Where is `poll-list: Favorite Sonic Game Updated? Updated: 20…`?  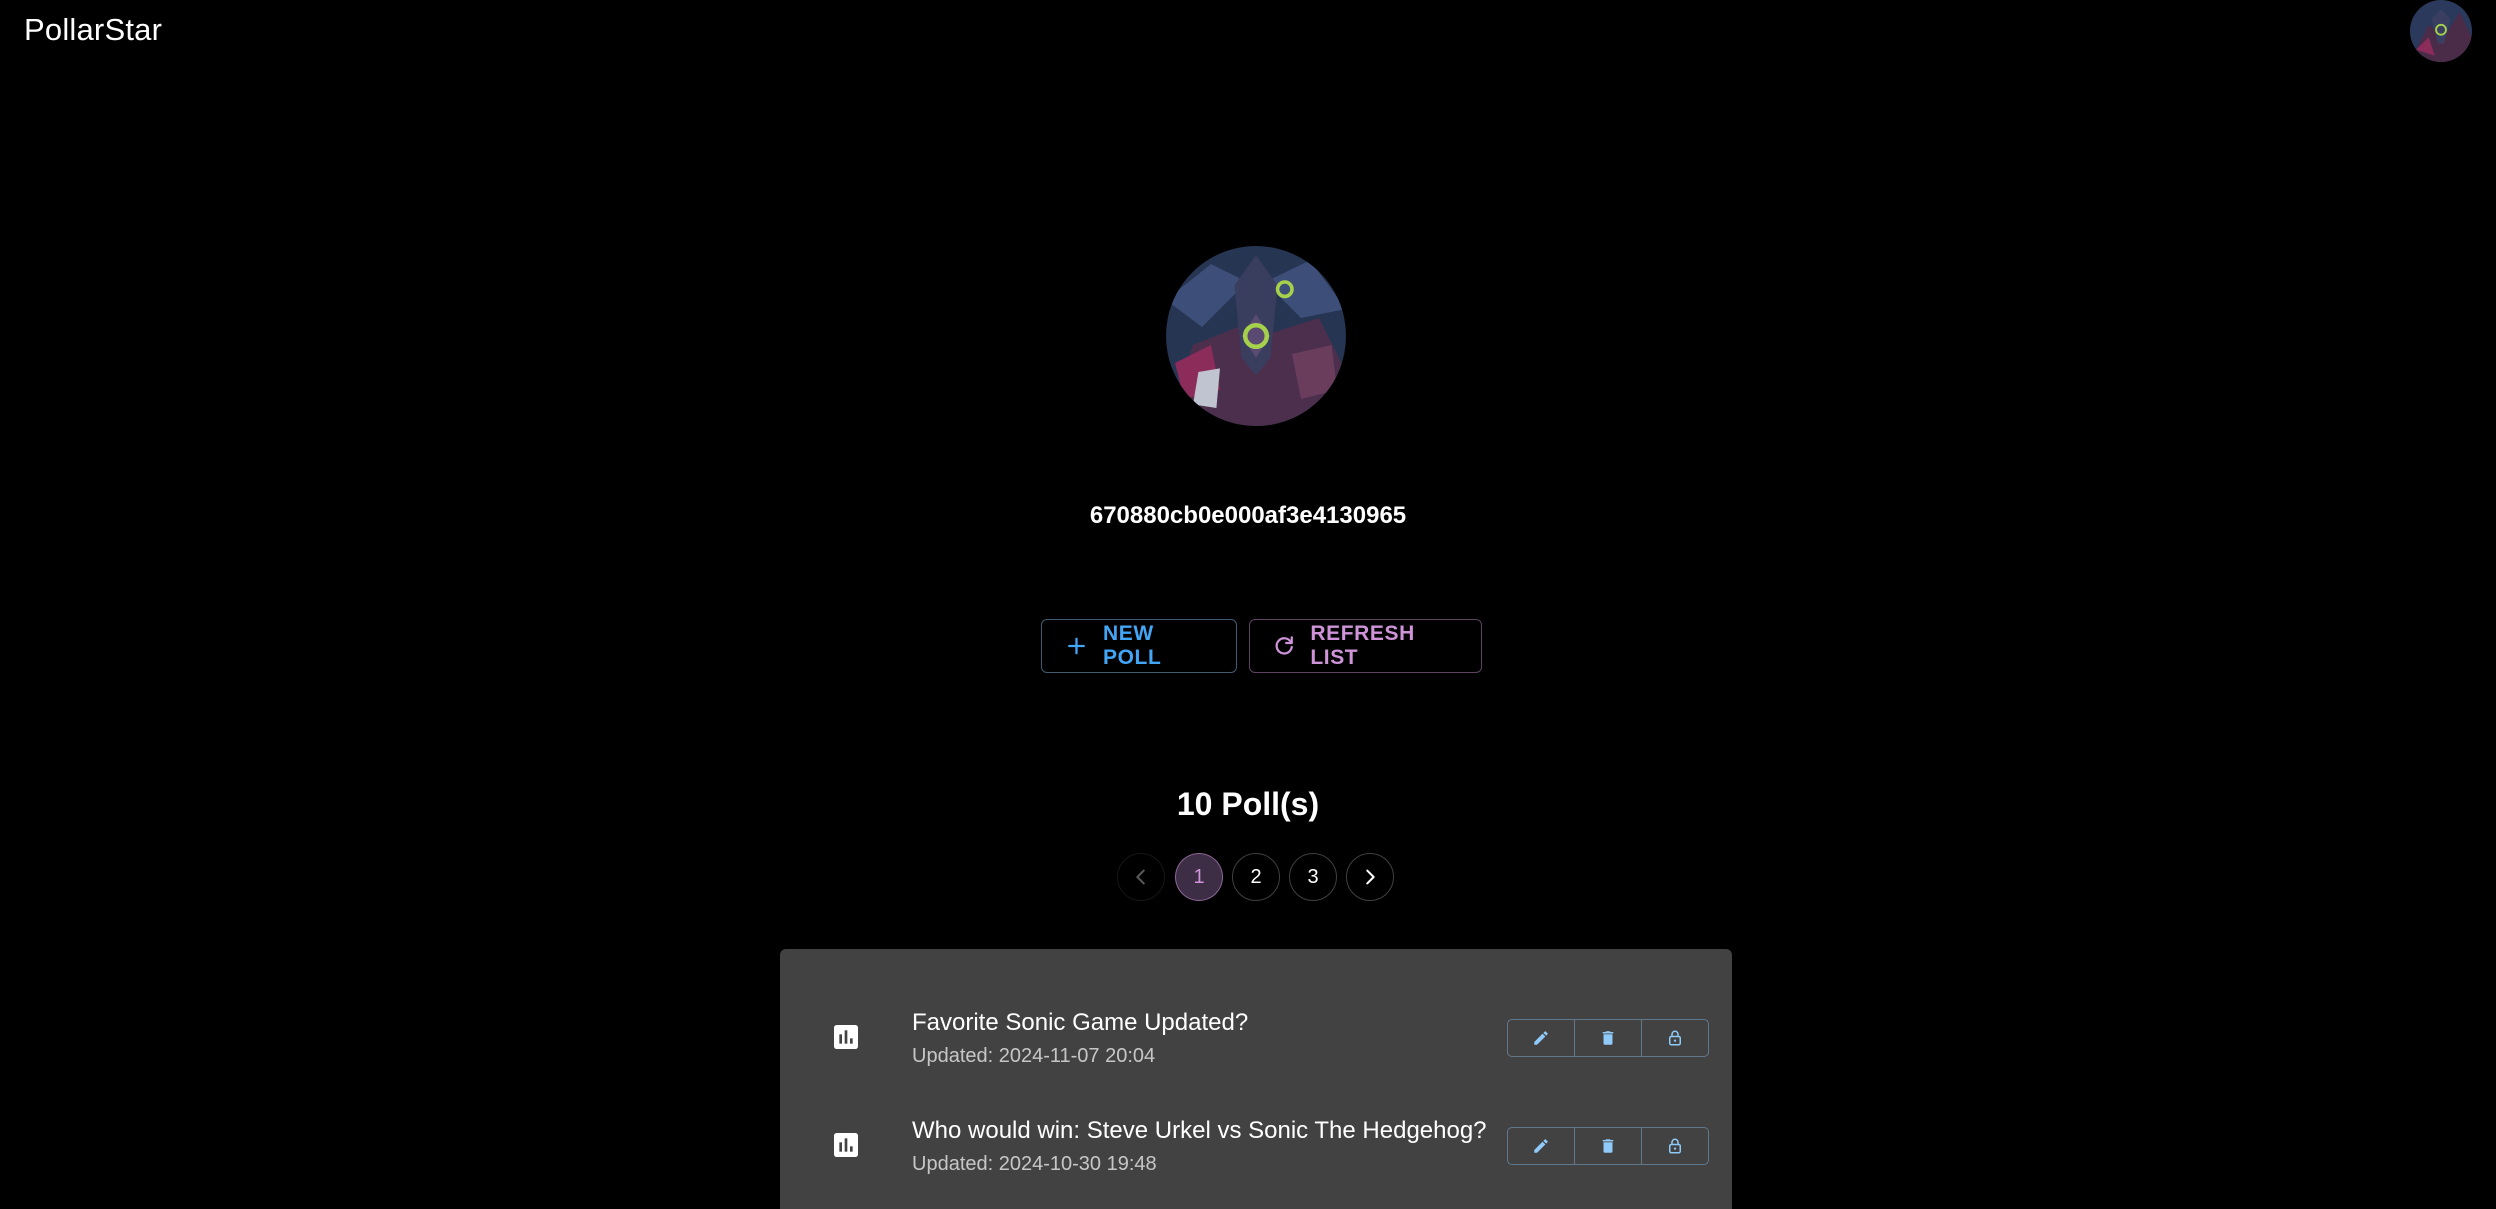
poll-list: Favorite Sonic Game Updated? Updated: 20… is located at coordinates (1256, 1079).